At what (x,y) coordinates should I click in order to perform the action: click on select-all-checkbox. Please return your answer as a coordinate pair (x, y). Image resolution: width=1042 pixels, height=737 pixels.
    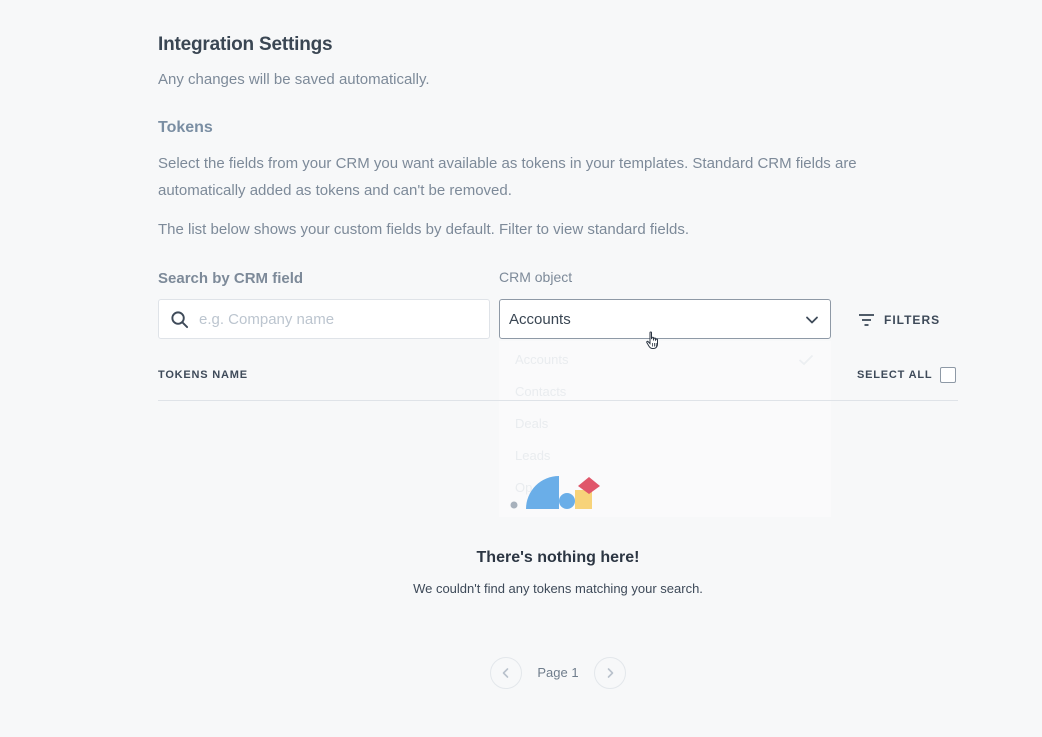
    Looking at the image, I should click on (948, 375).